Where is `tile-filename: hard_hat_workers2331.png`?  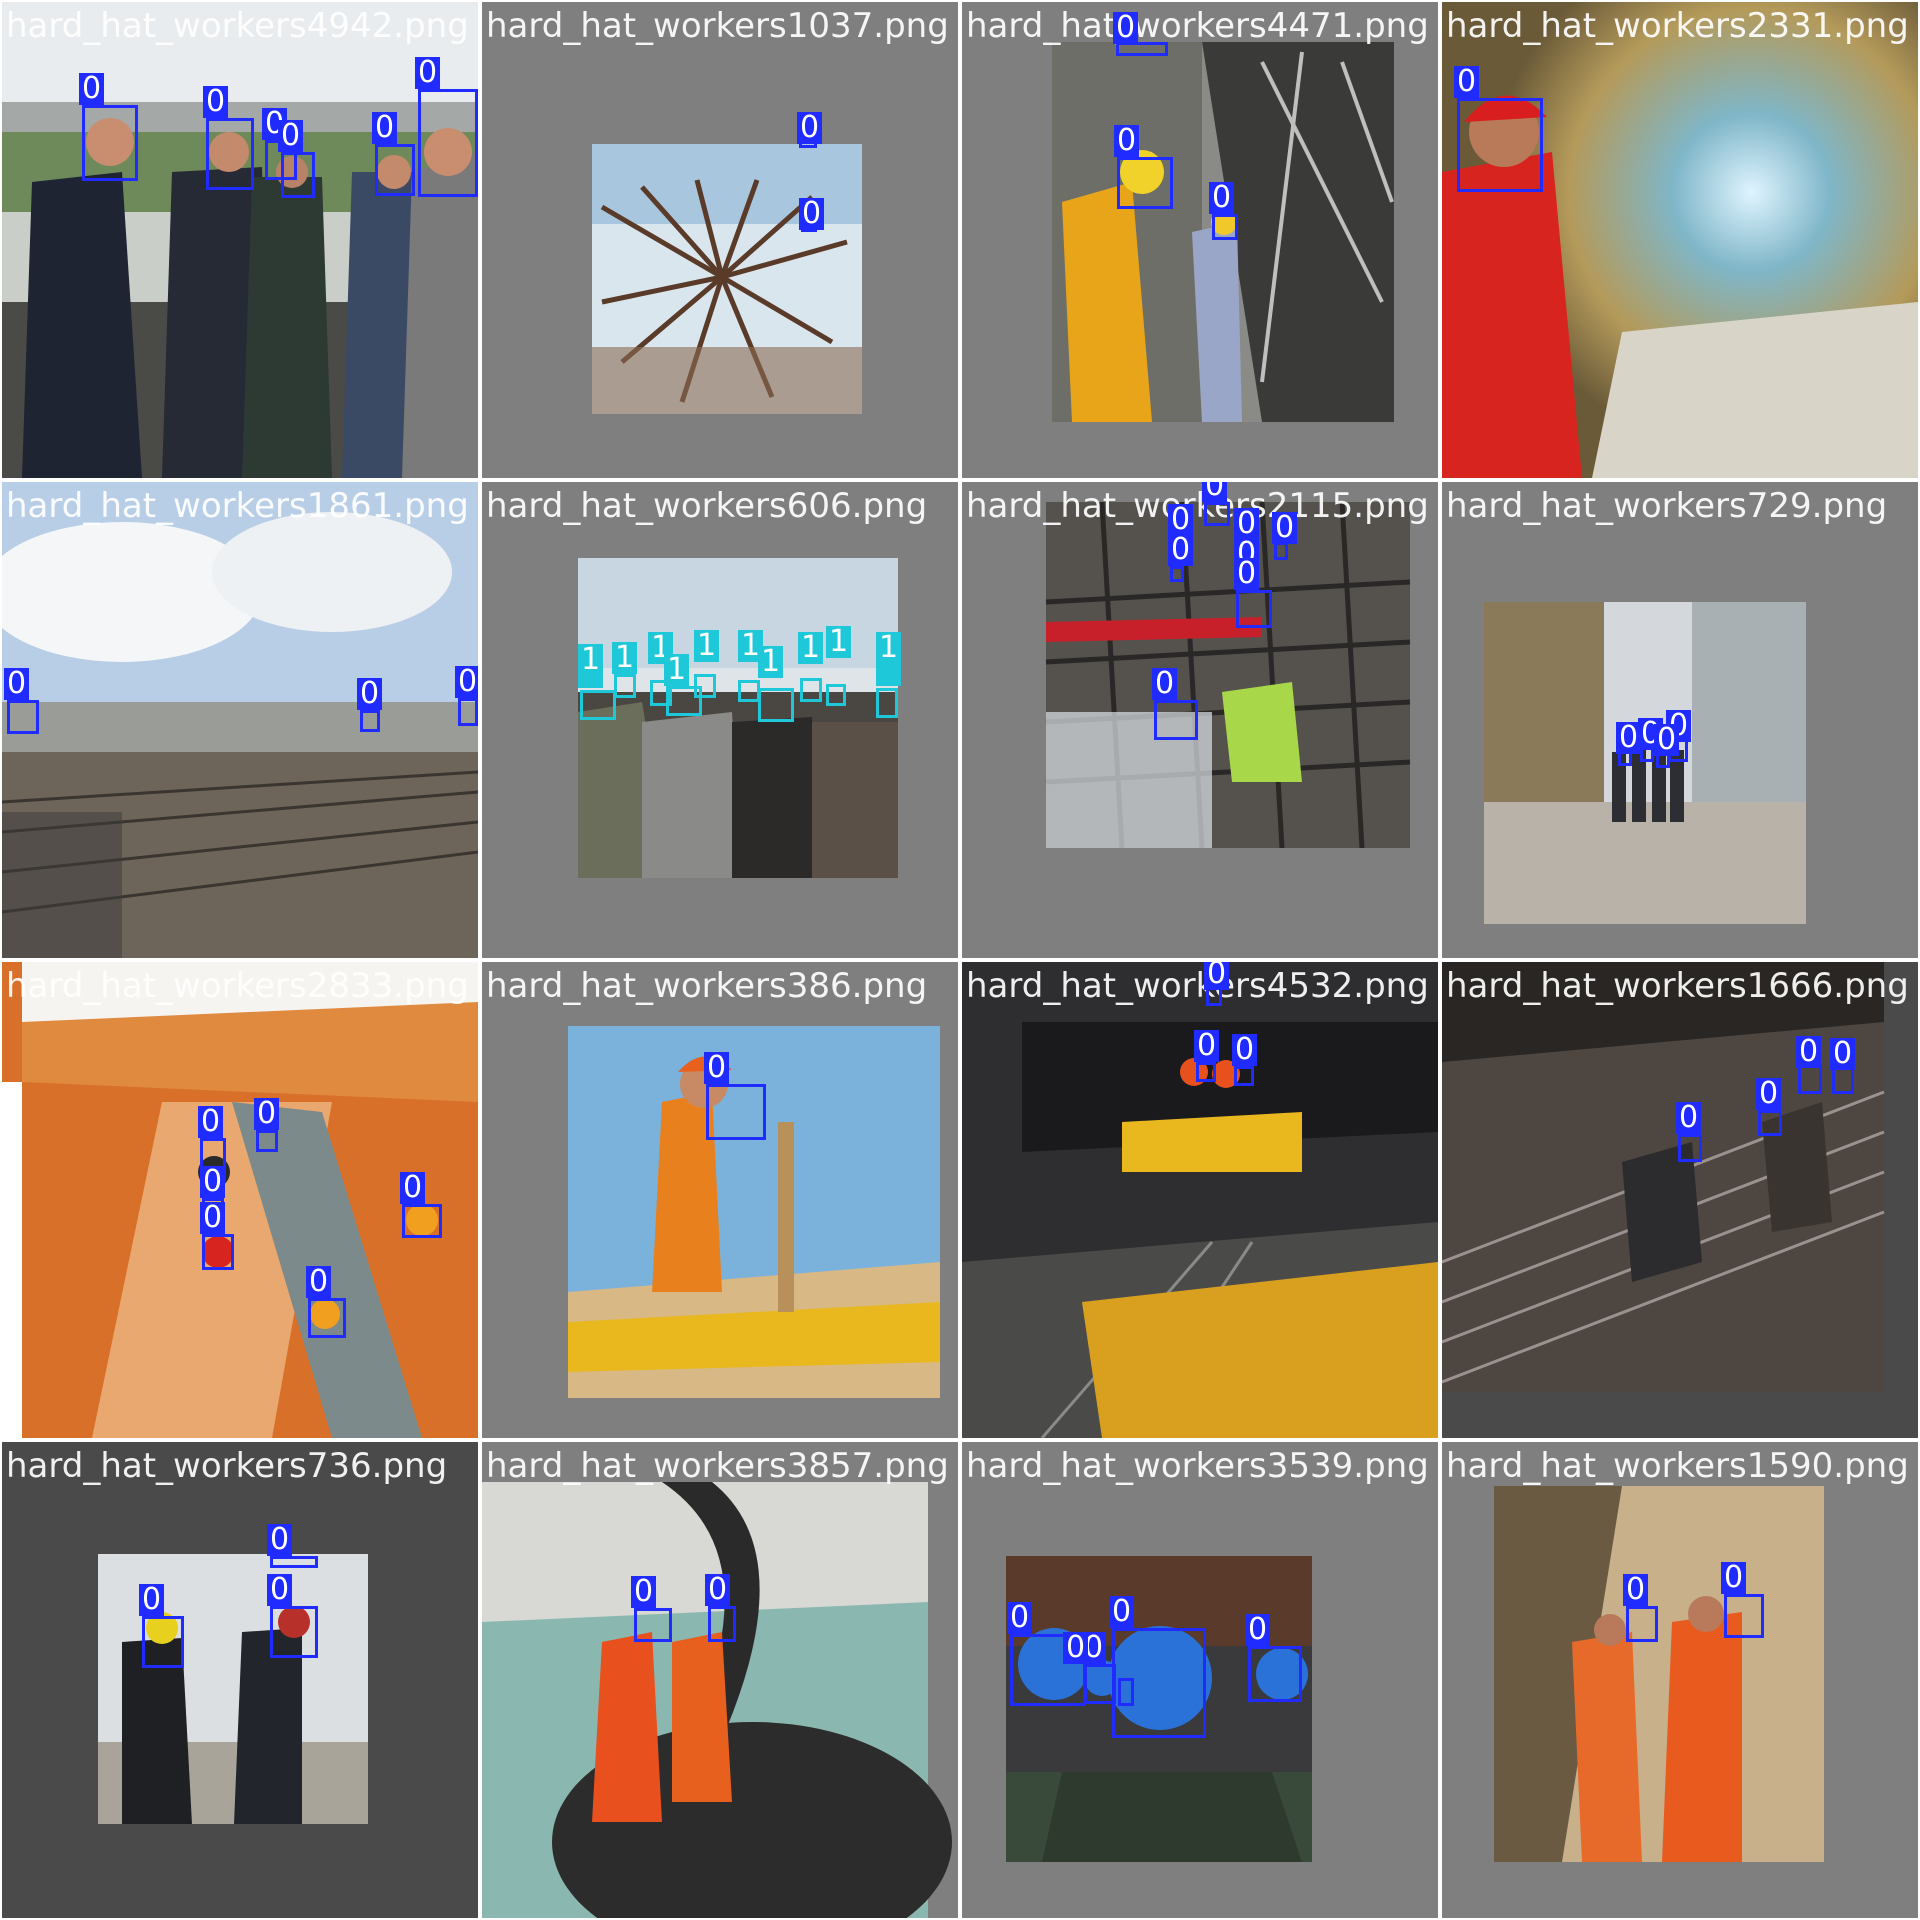
tile-filename: hard_hat_workers2331.png is located at coordinates (1677, 26).